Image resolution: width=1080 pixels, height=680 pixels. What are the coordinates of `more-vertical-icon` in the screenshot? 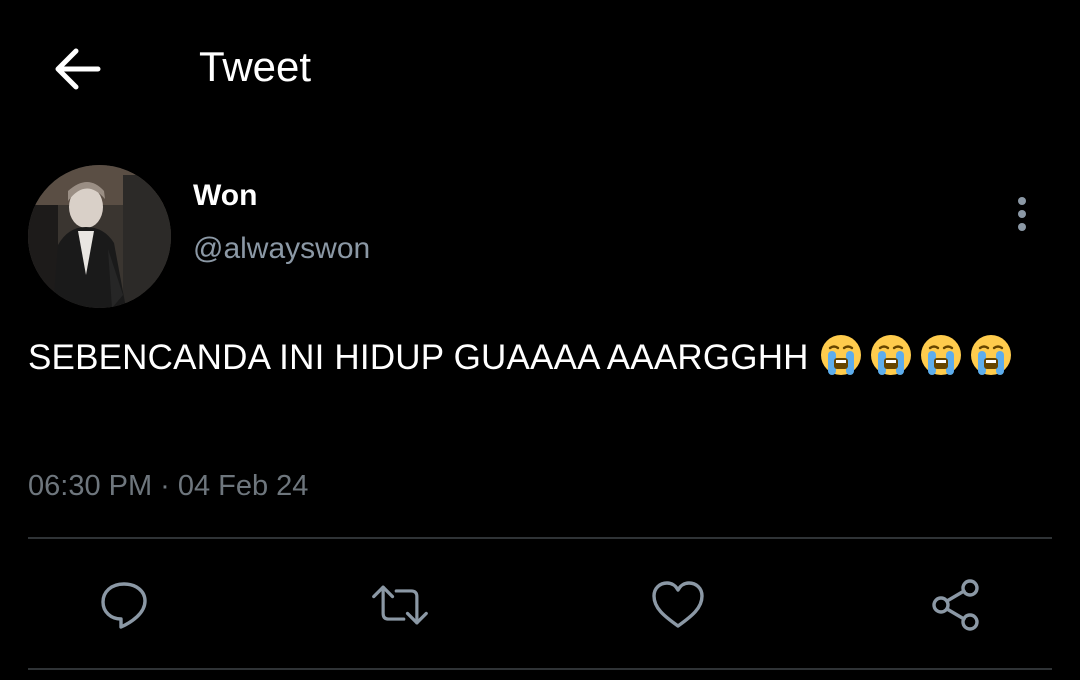 It's located at (1022, 214).